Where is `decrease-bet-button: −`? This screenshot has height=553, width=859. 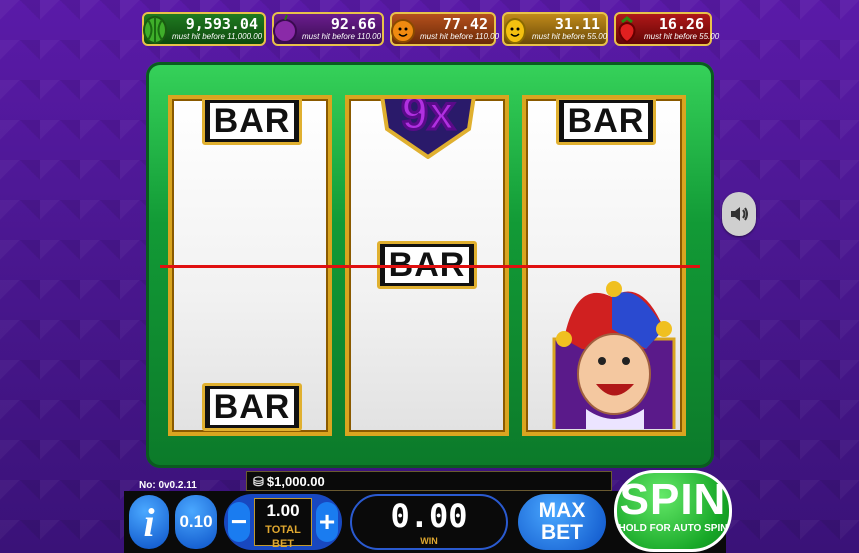 decrease-bet-button: − is located at coordinates (239, 522).